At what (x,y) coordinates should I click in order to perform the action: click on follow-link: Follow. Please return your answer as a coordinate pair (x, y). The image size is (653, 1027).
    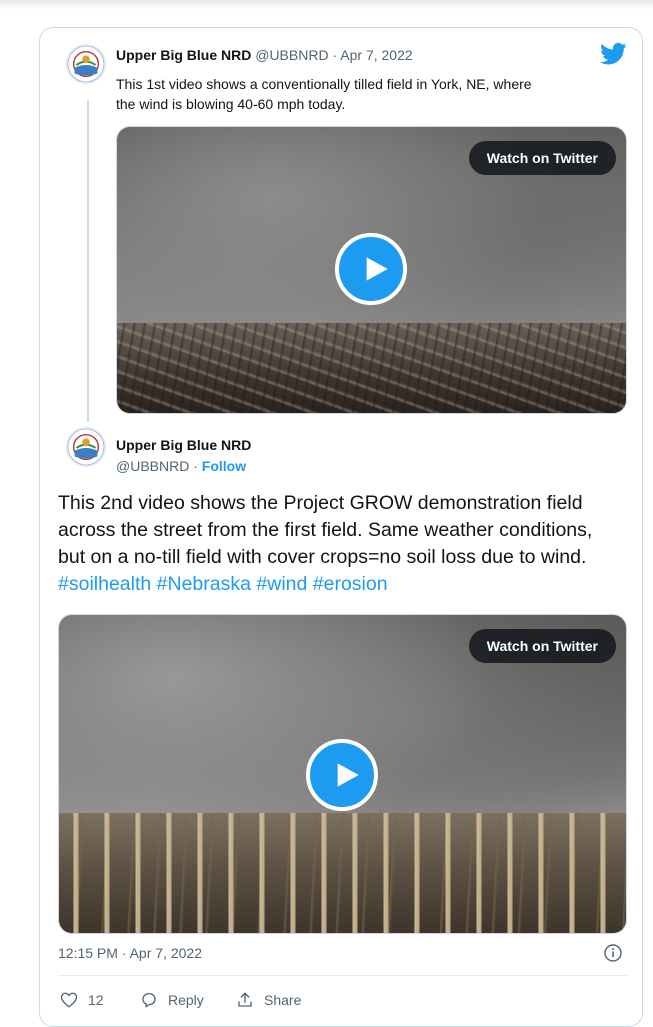
    Looking at the image, I should click on (224, 466).